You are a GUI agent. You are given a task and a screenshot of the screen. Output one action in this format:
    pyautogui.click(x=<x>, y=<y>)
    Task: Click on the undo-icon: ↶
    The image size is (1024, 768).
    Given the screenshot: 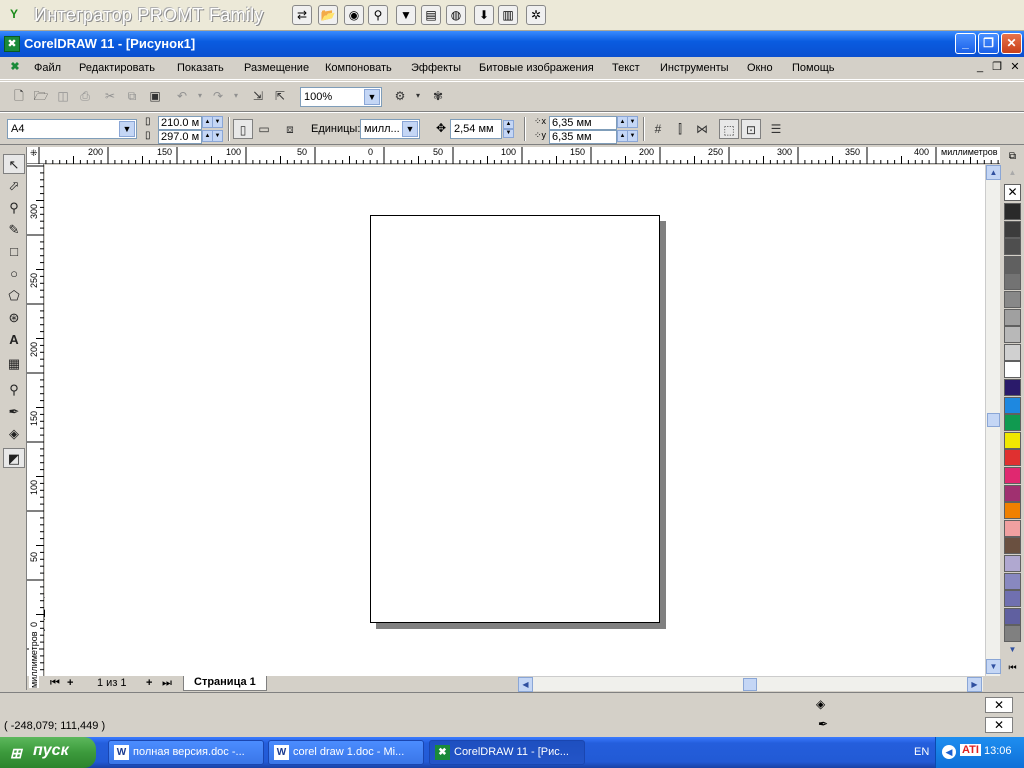 What is the action you would take?
    pyautogui.click(x=182, y=96)
    